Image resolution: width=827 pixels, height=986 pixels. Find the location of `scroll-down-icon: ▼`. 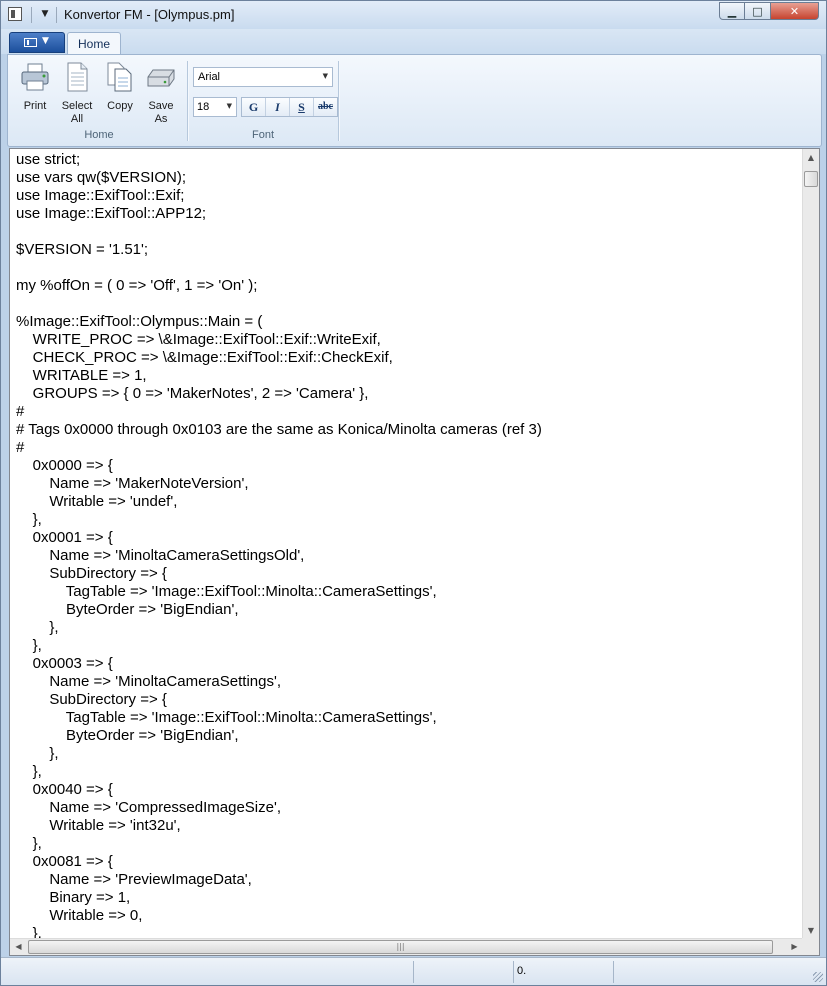

scroll-down-icon: ▼ is located at coordinates (811, 930).